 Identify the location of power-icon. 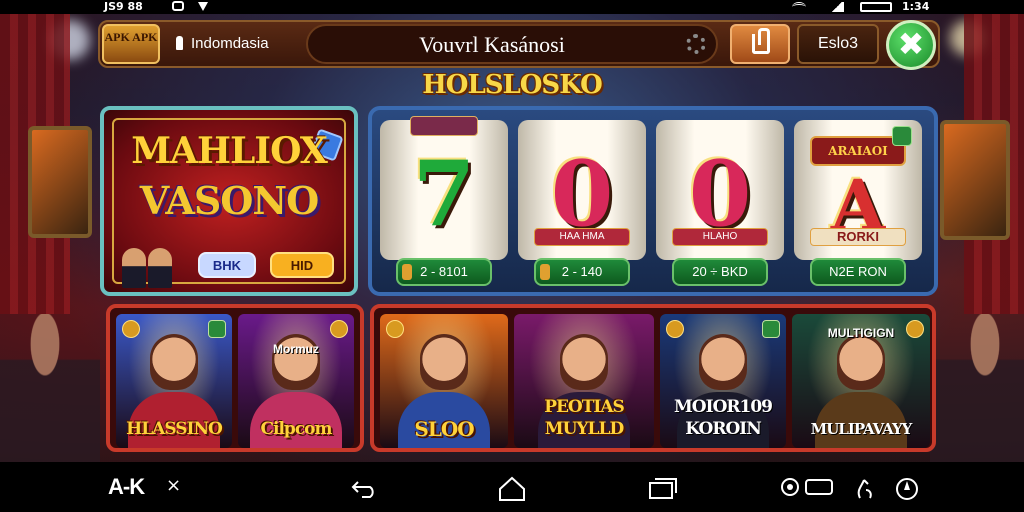
(907, 489).